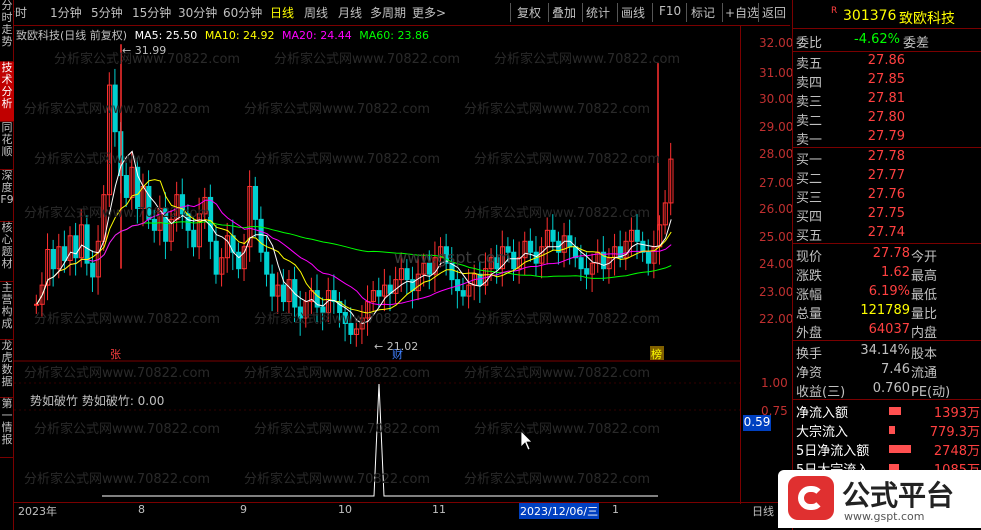  I want to click on back-button: 返回, so click(774, 12).